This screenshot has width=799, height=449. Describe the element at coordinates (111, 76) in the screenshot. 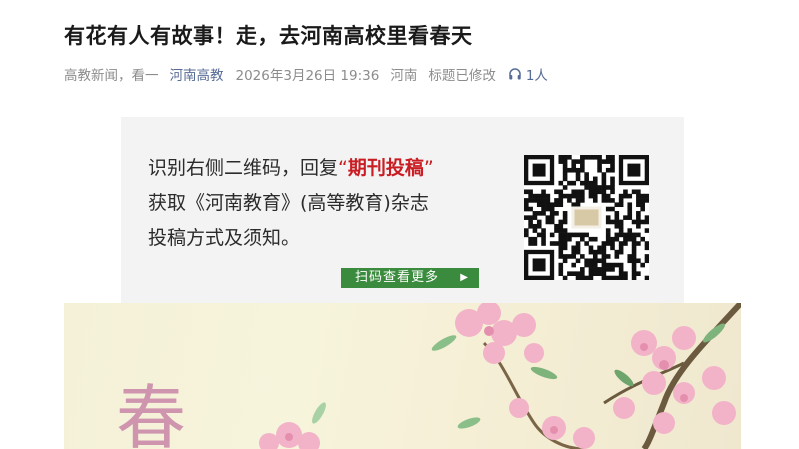

I see `source-prefix: 高教新闻，看一` at that location.